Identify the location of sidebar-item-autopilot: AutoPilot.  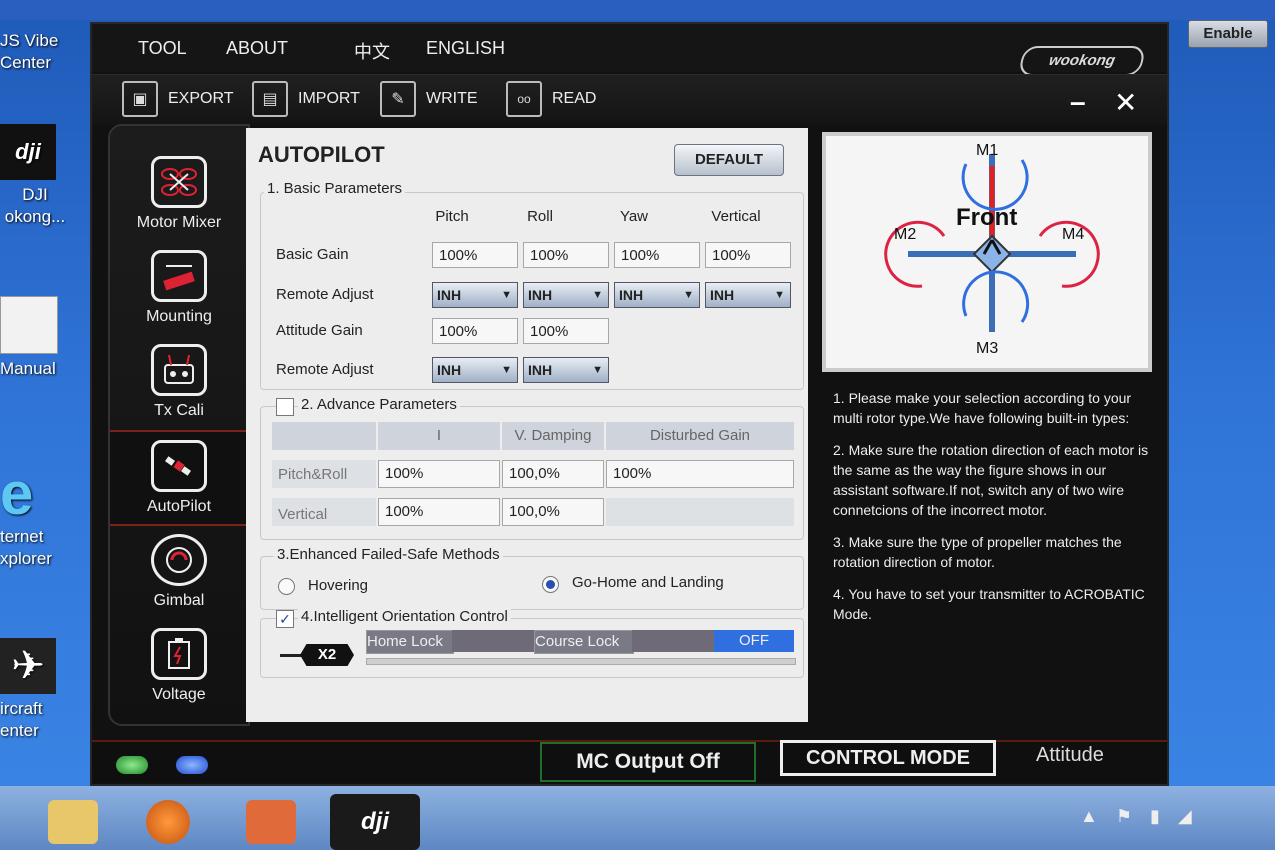
(179, 478).